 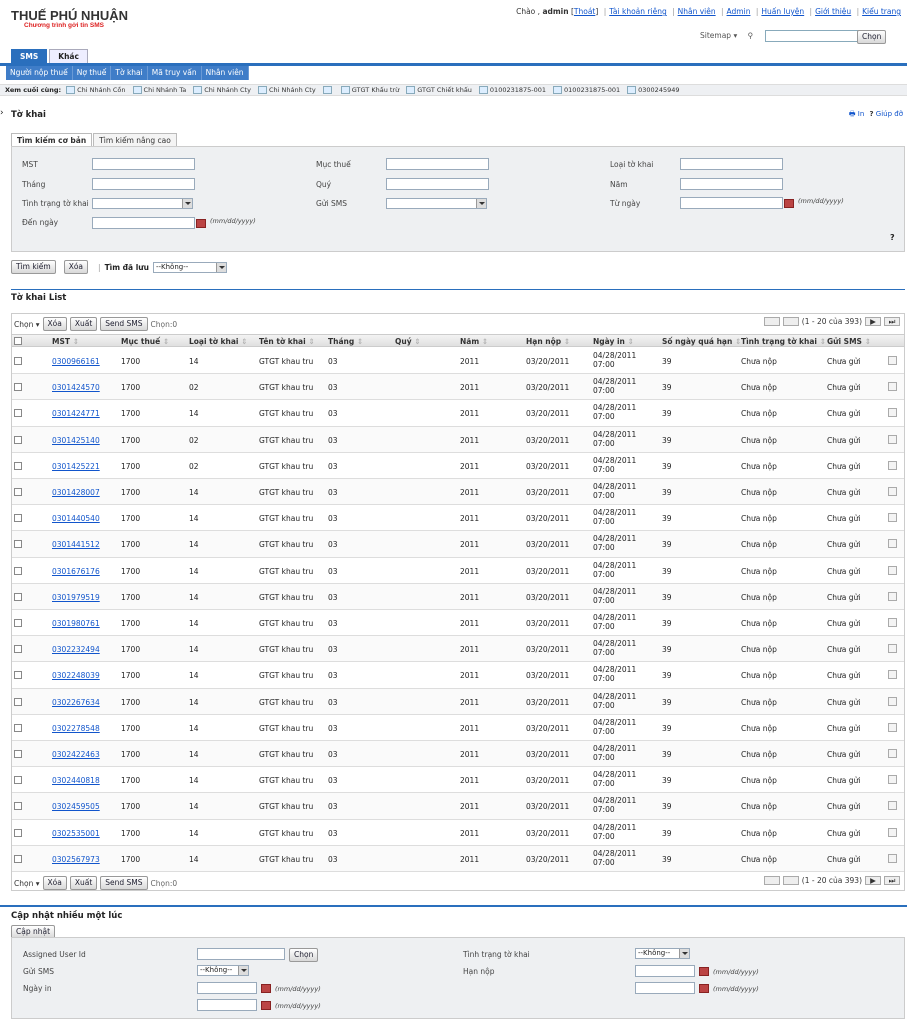 What do you see at coordinates (783, 341) in the screenshot?
I see `col-status: Tình trạng tờ khai ⇕` at bounding box center [783, 341].